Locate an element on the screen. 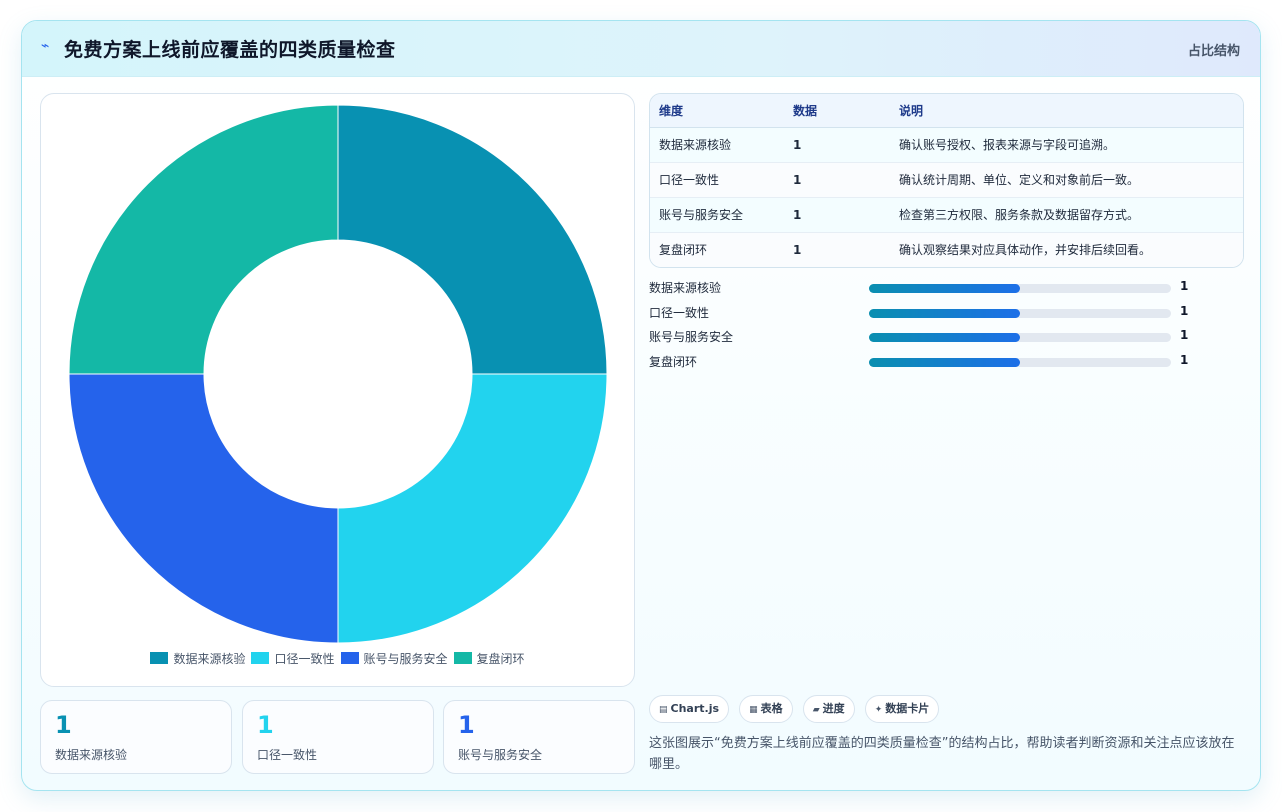 The width and height of the screenshot is (1282, 812). kpi-card: 1 账号与服务安全 is located at coordinates (539, 737).